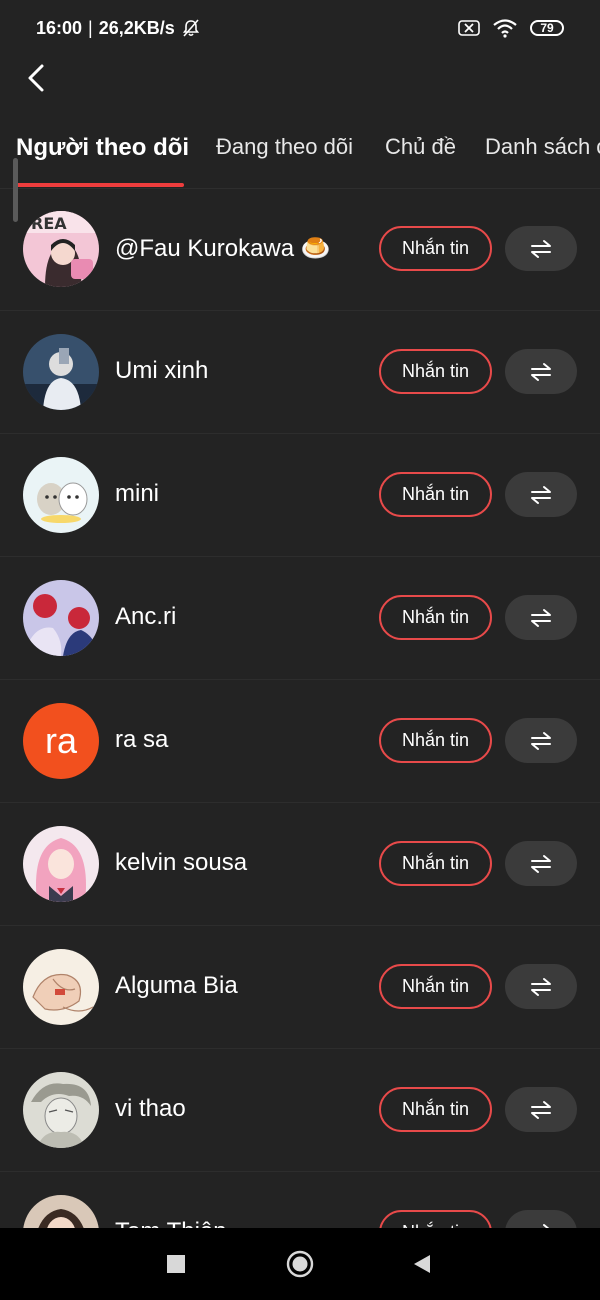 The width and height of the screenshot is (600, 1300). What do you see at coordinates (469, 28) in the screenshot?
I see `sim-off-icon` at bounding box center [469, 28].